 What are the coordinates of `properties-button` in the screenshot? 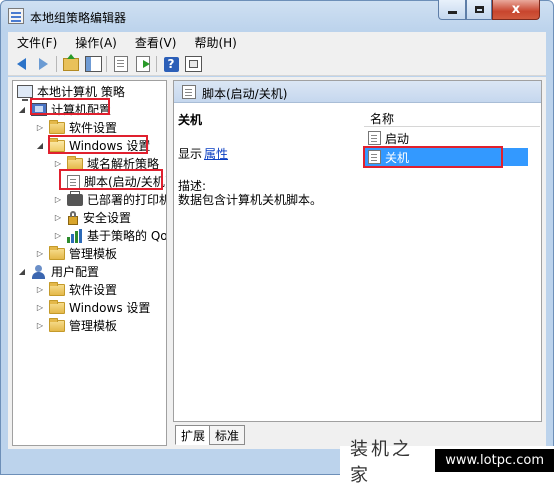 It's located at (121, 64).